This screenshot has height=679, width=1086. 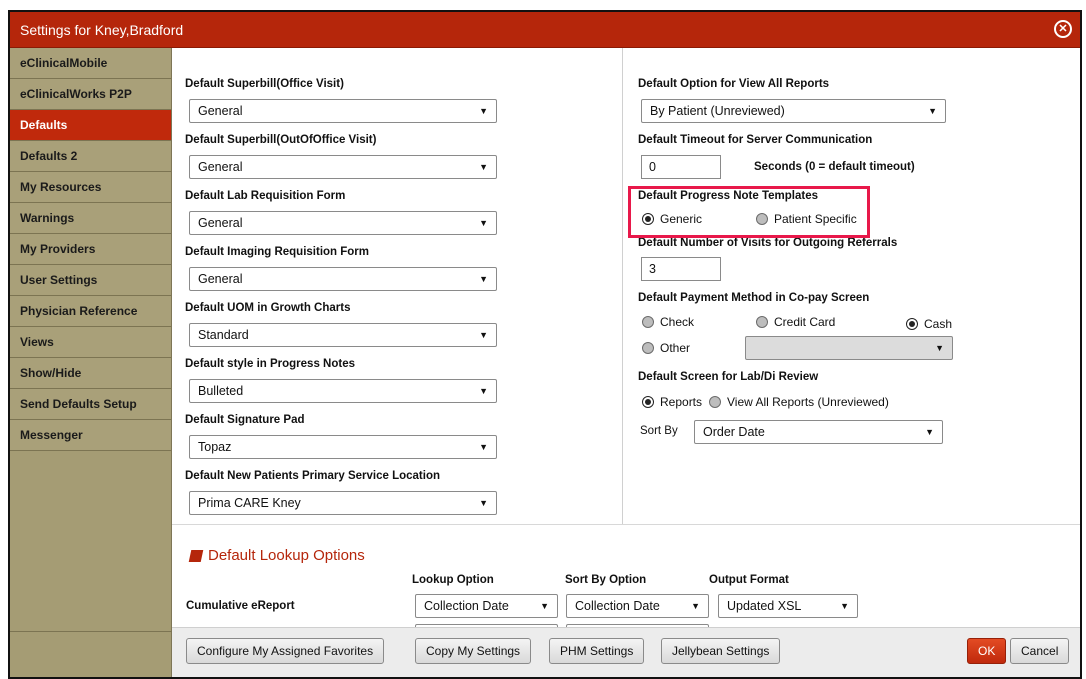 I want to click on lookup-option-value: Collection Date, so click(x=466, y=606).